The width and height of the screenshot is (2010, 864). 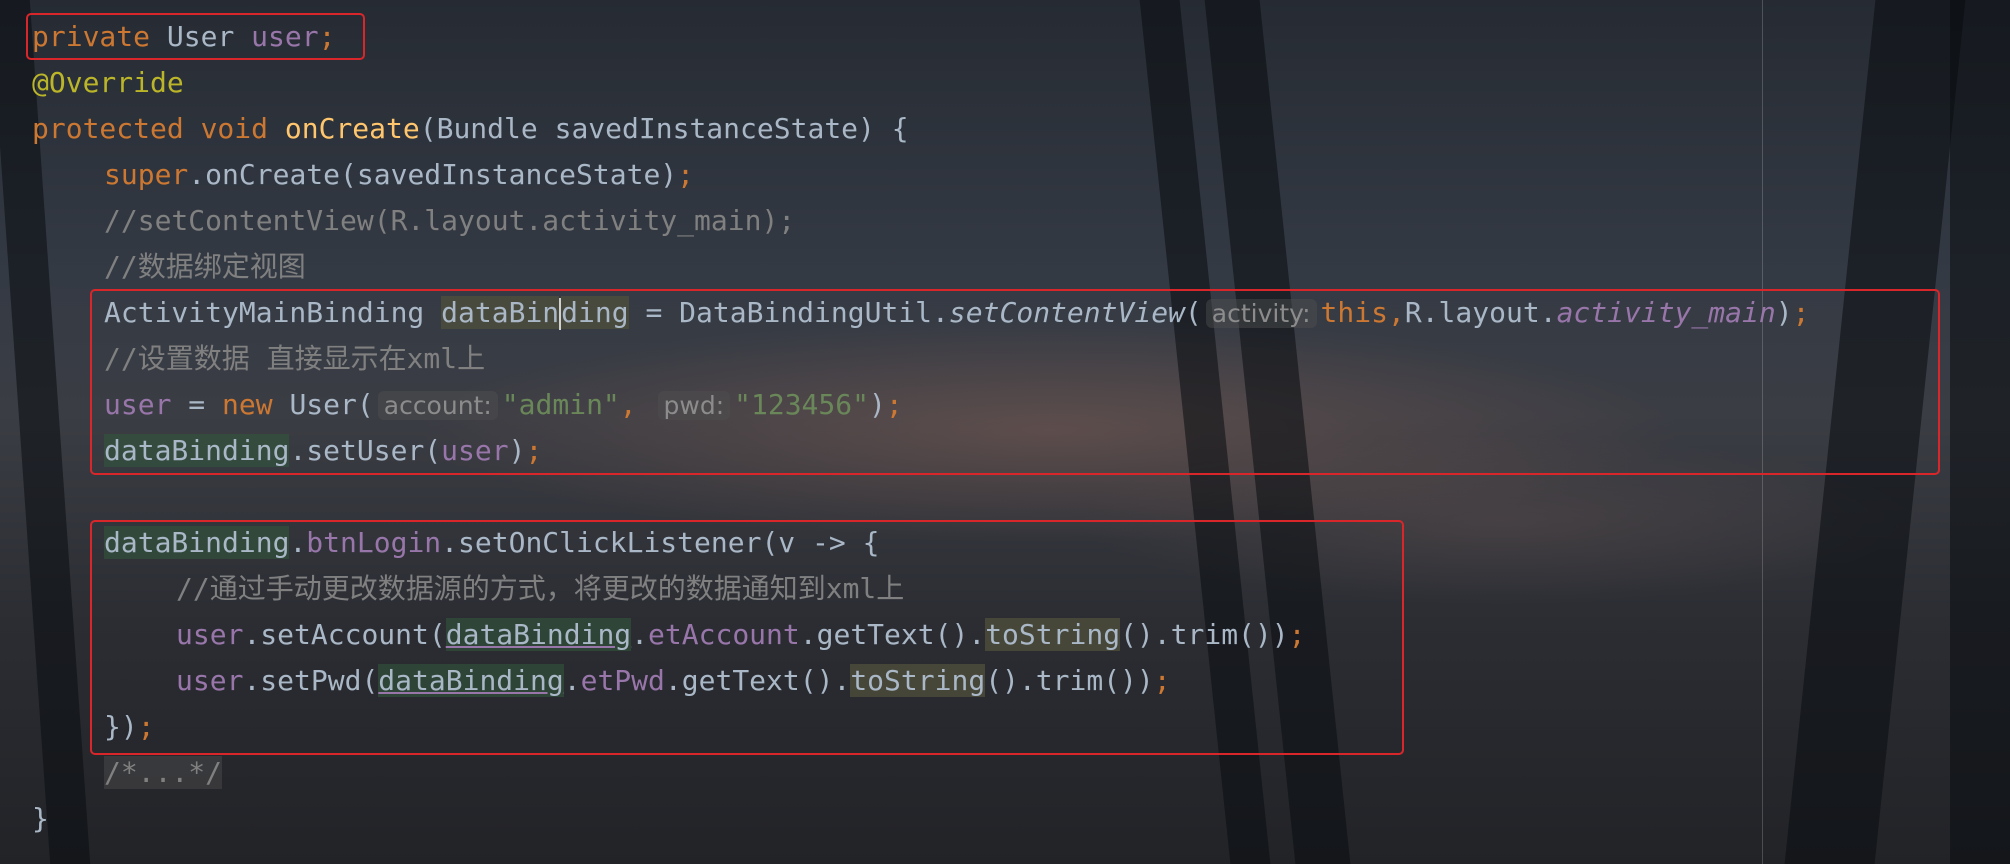 What do you see at coordinates (146, 174) in the screenshot?
I see `code-token: super` at bounding box center [146, 174].